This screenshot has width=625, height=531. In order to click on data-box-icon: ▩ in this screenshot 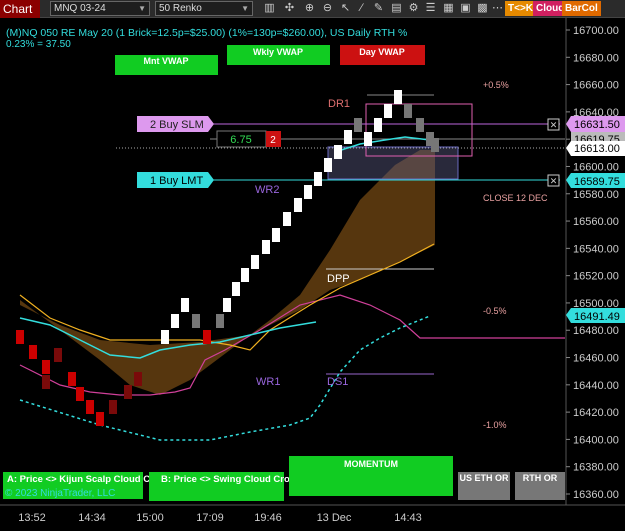, I will do `click(482, 8)`.